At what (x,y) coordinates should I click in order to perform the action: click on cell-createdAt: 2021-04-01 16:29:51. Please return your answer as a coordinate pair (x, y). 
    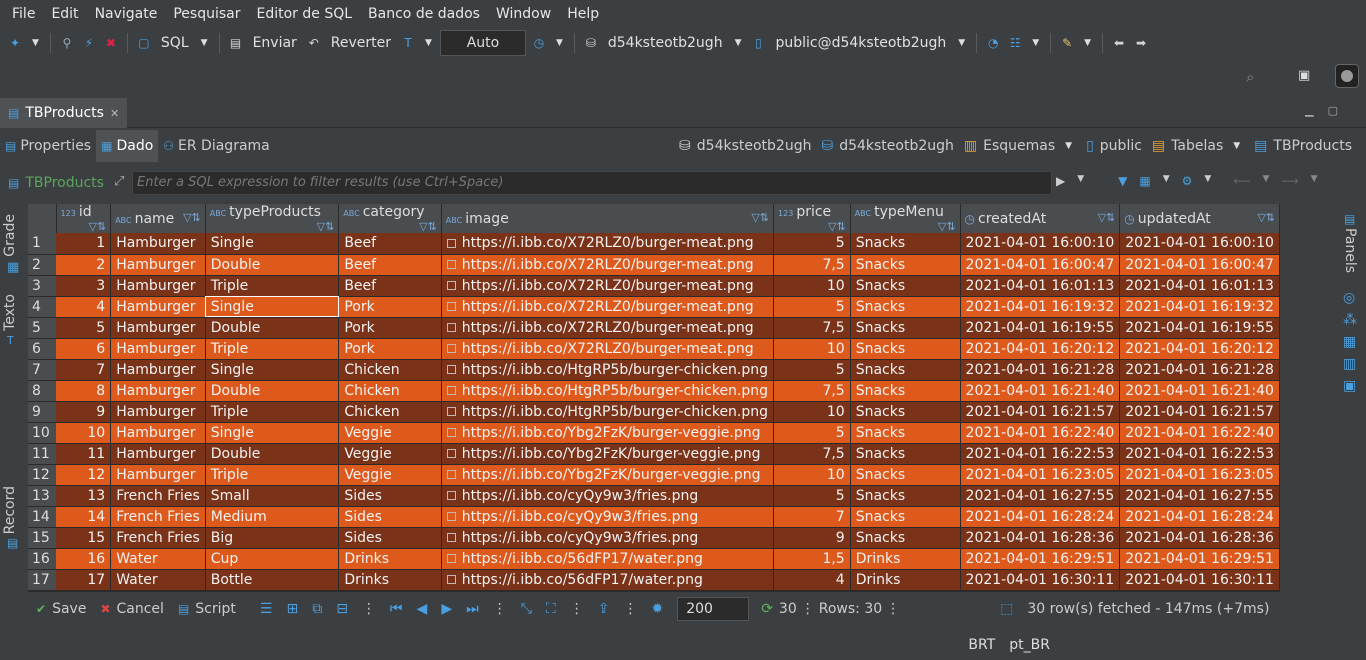
    Looking at the image, I should click on (1040, 559).